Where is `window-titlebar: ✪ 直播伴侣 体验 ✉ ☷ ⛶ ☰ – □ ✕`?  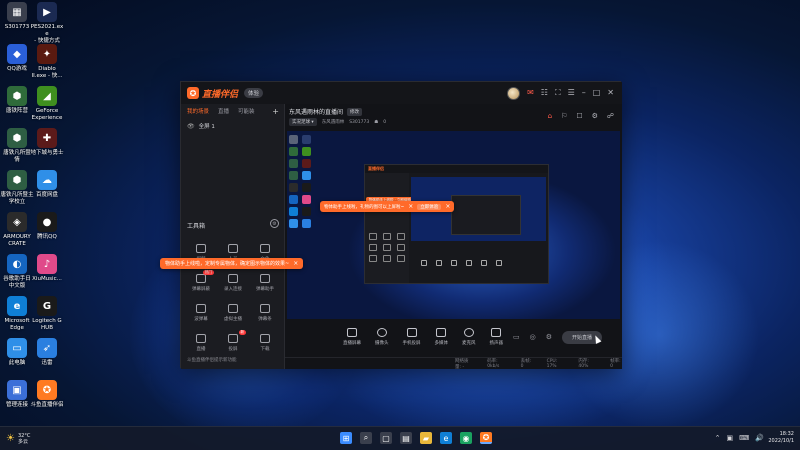 window-titlebar: ✪ 直播伴侣 体验 ✉ ☷ ⛶ ☰ – □ ✕ is located at coordinates (401, 93).